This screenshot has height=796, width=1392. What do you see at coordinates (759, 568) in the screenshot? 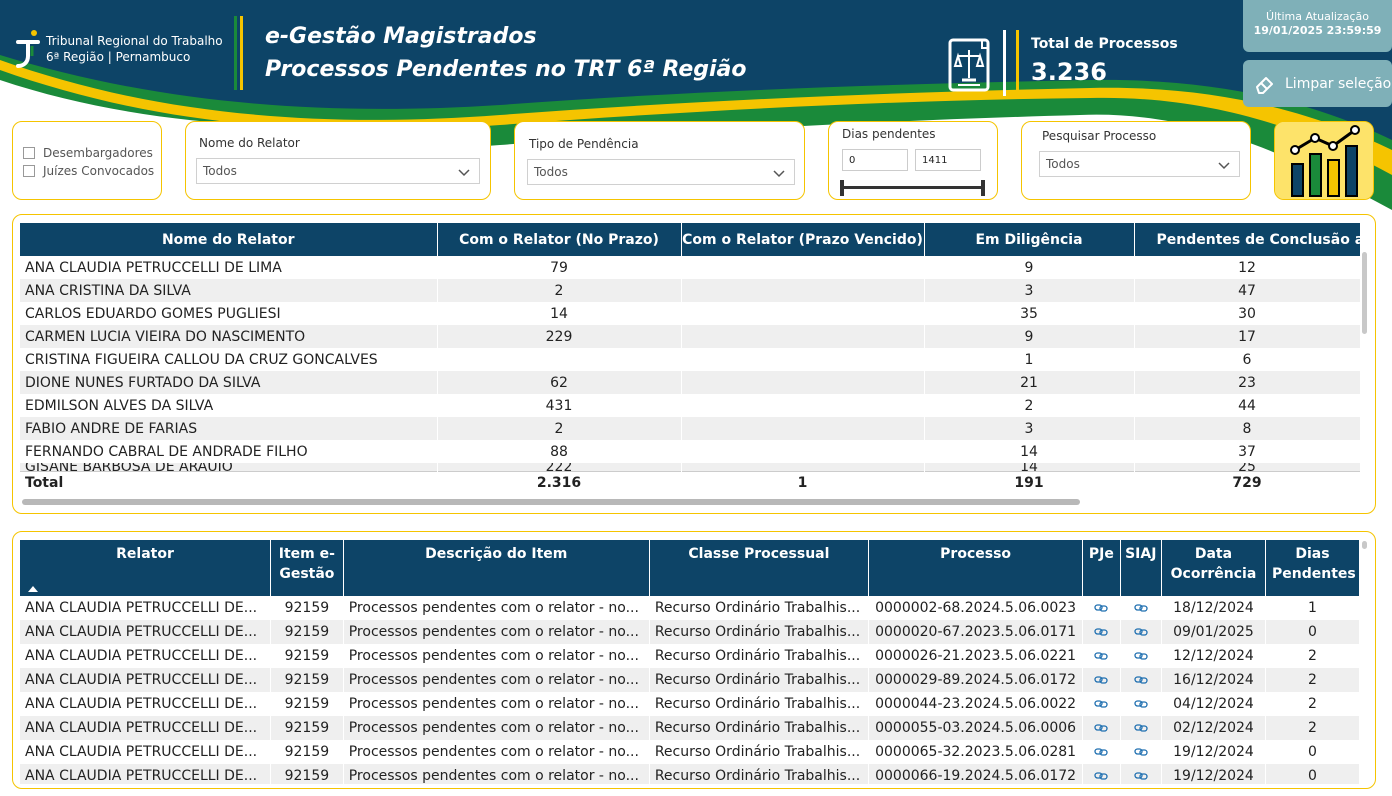
I see `col-header-classe: Classe Processual` at bounding box center [759, 568].